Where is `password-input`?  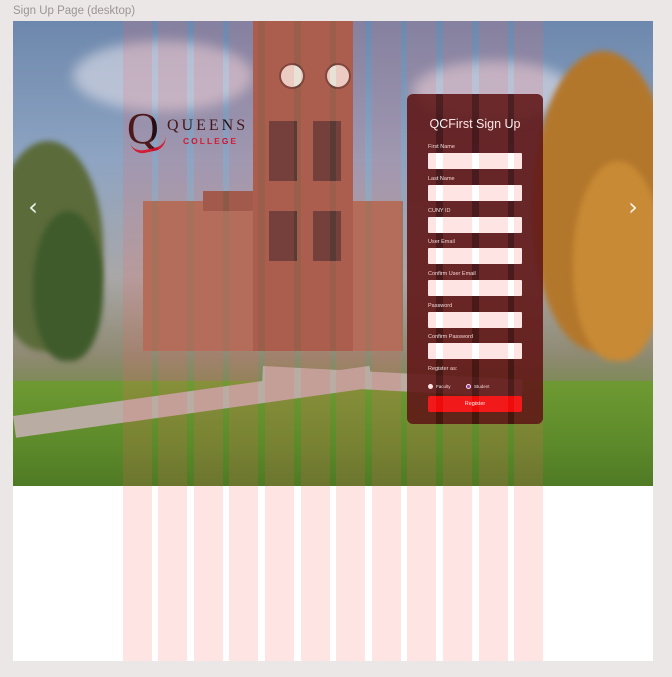
password-input is located at coordinates (475, 320).